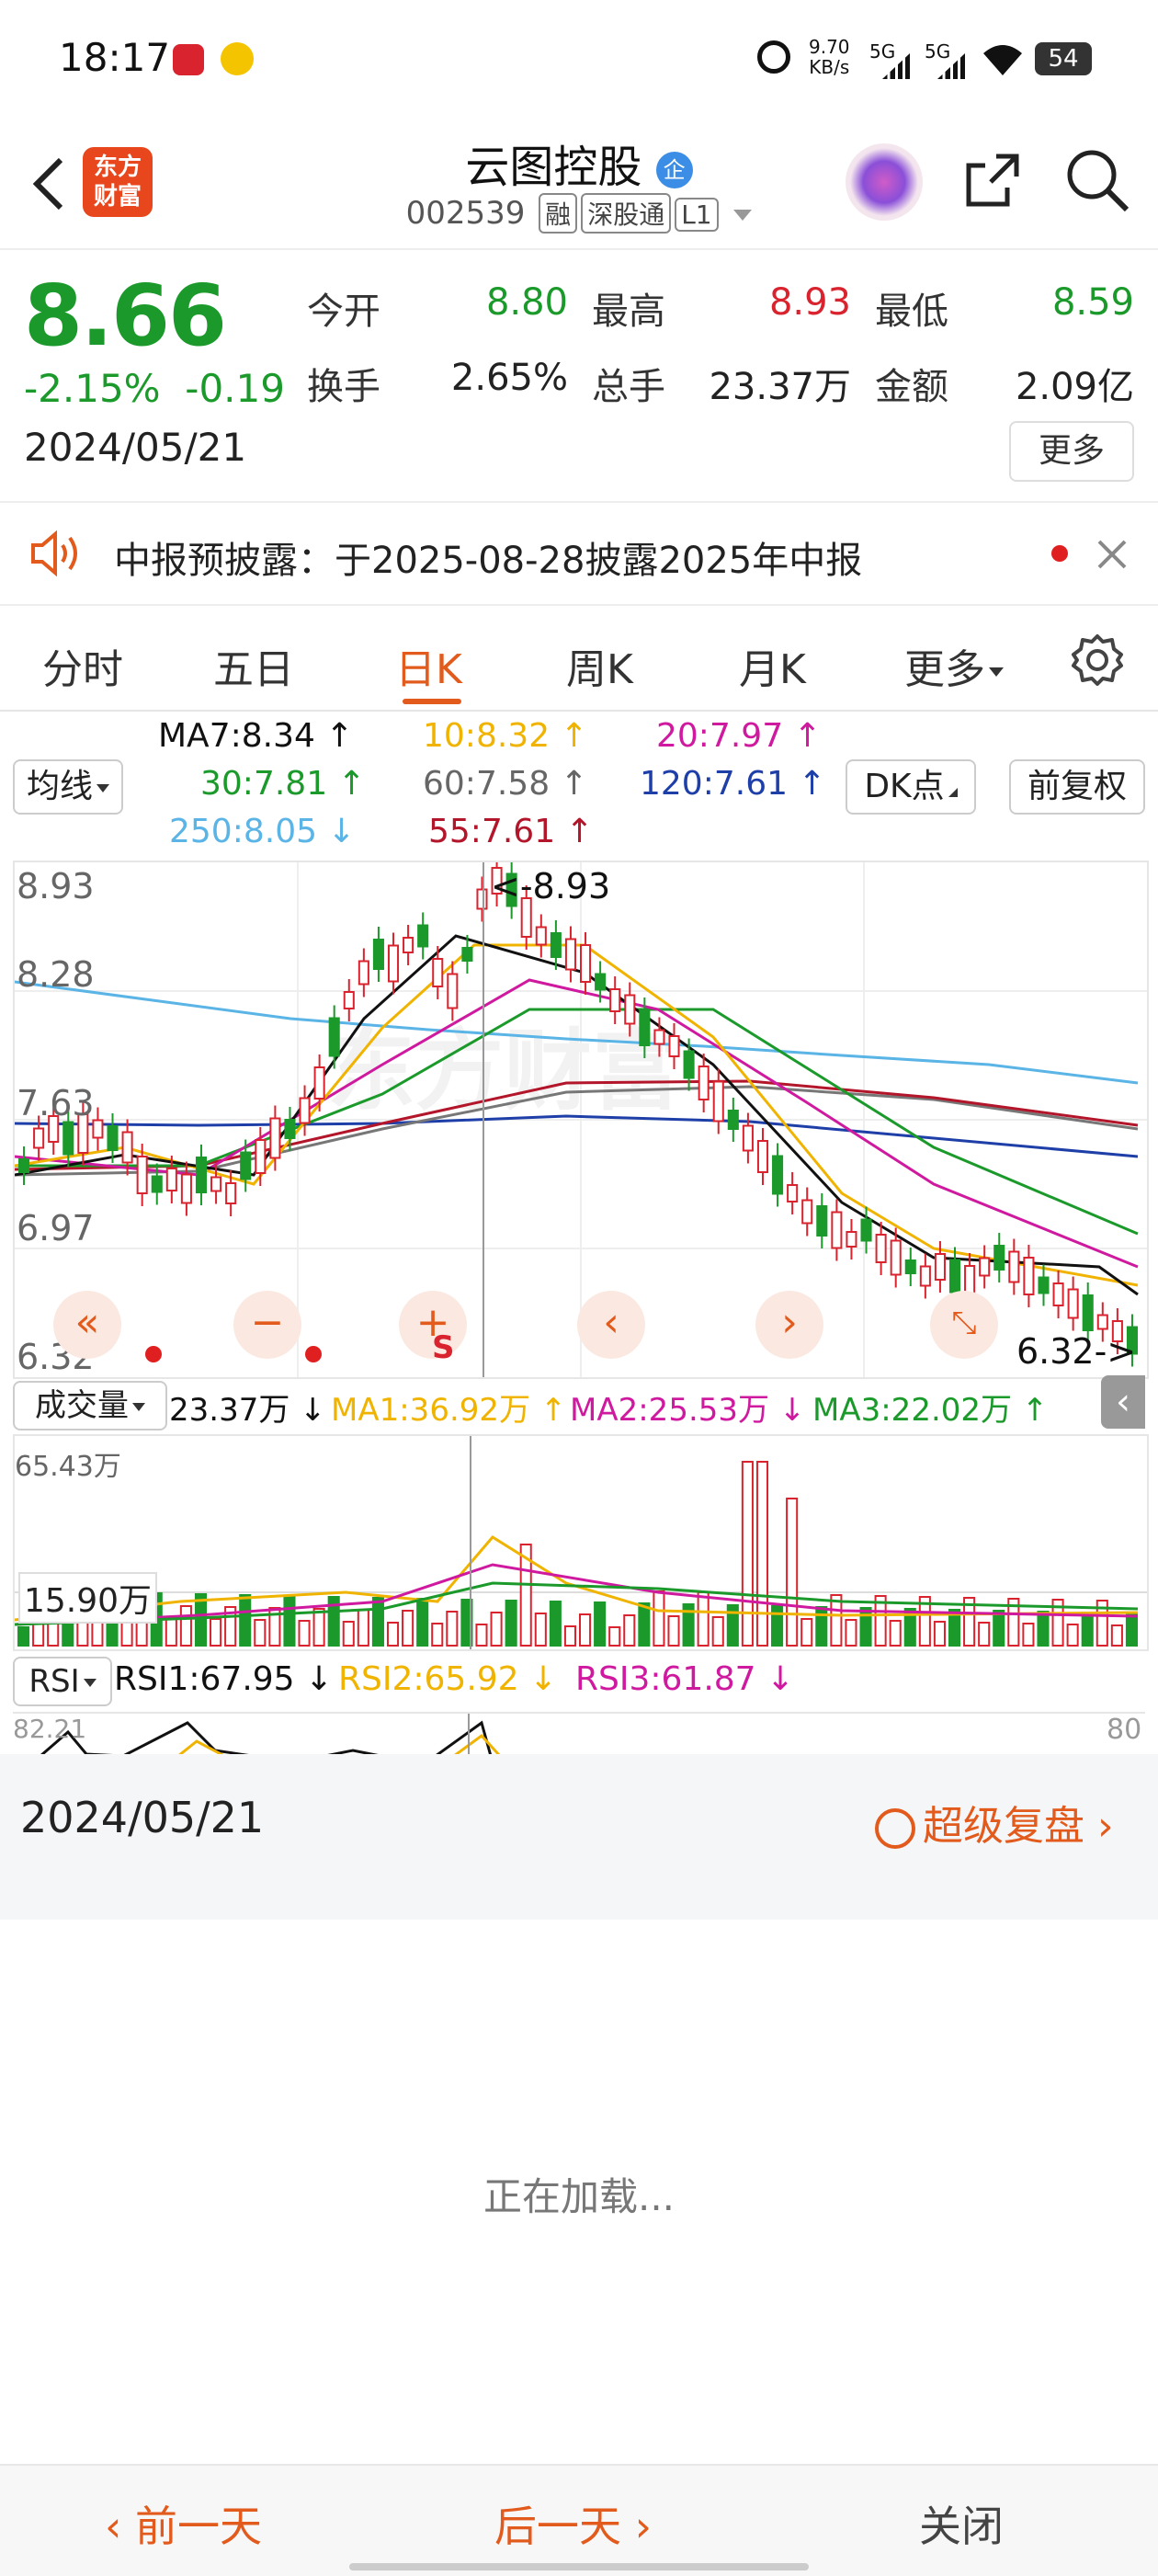 Image resolution: width=1158 pixels, height=2576 pixels. Describe the element at coordinates (685, 1679) in the screenshot. I see `rsi3-value: RSI3:61.87 ↓` at that location.